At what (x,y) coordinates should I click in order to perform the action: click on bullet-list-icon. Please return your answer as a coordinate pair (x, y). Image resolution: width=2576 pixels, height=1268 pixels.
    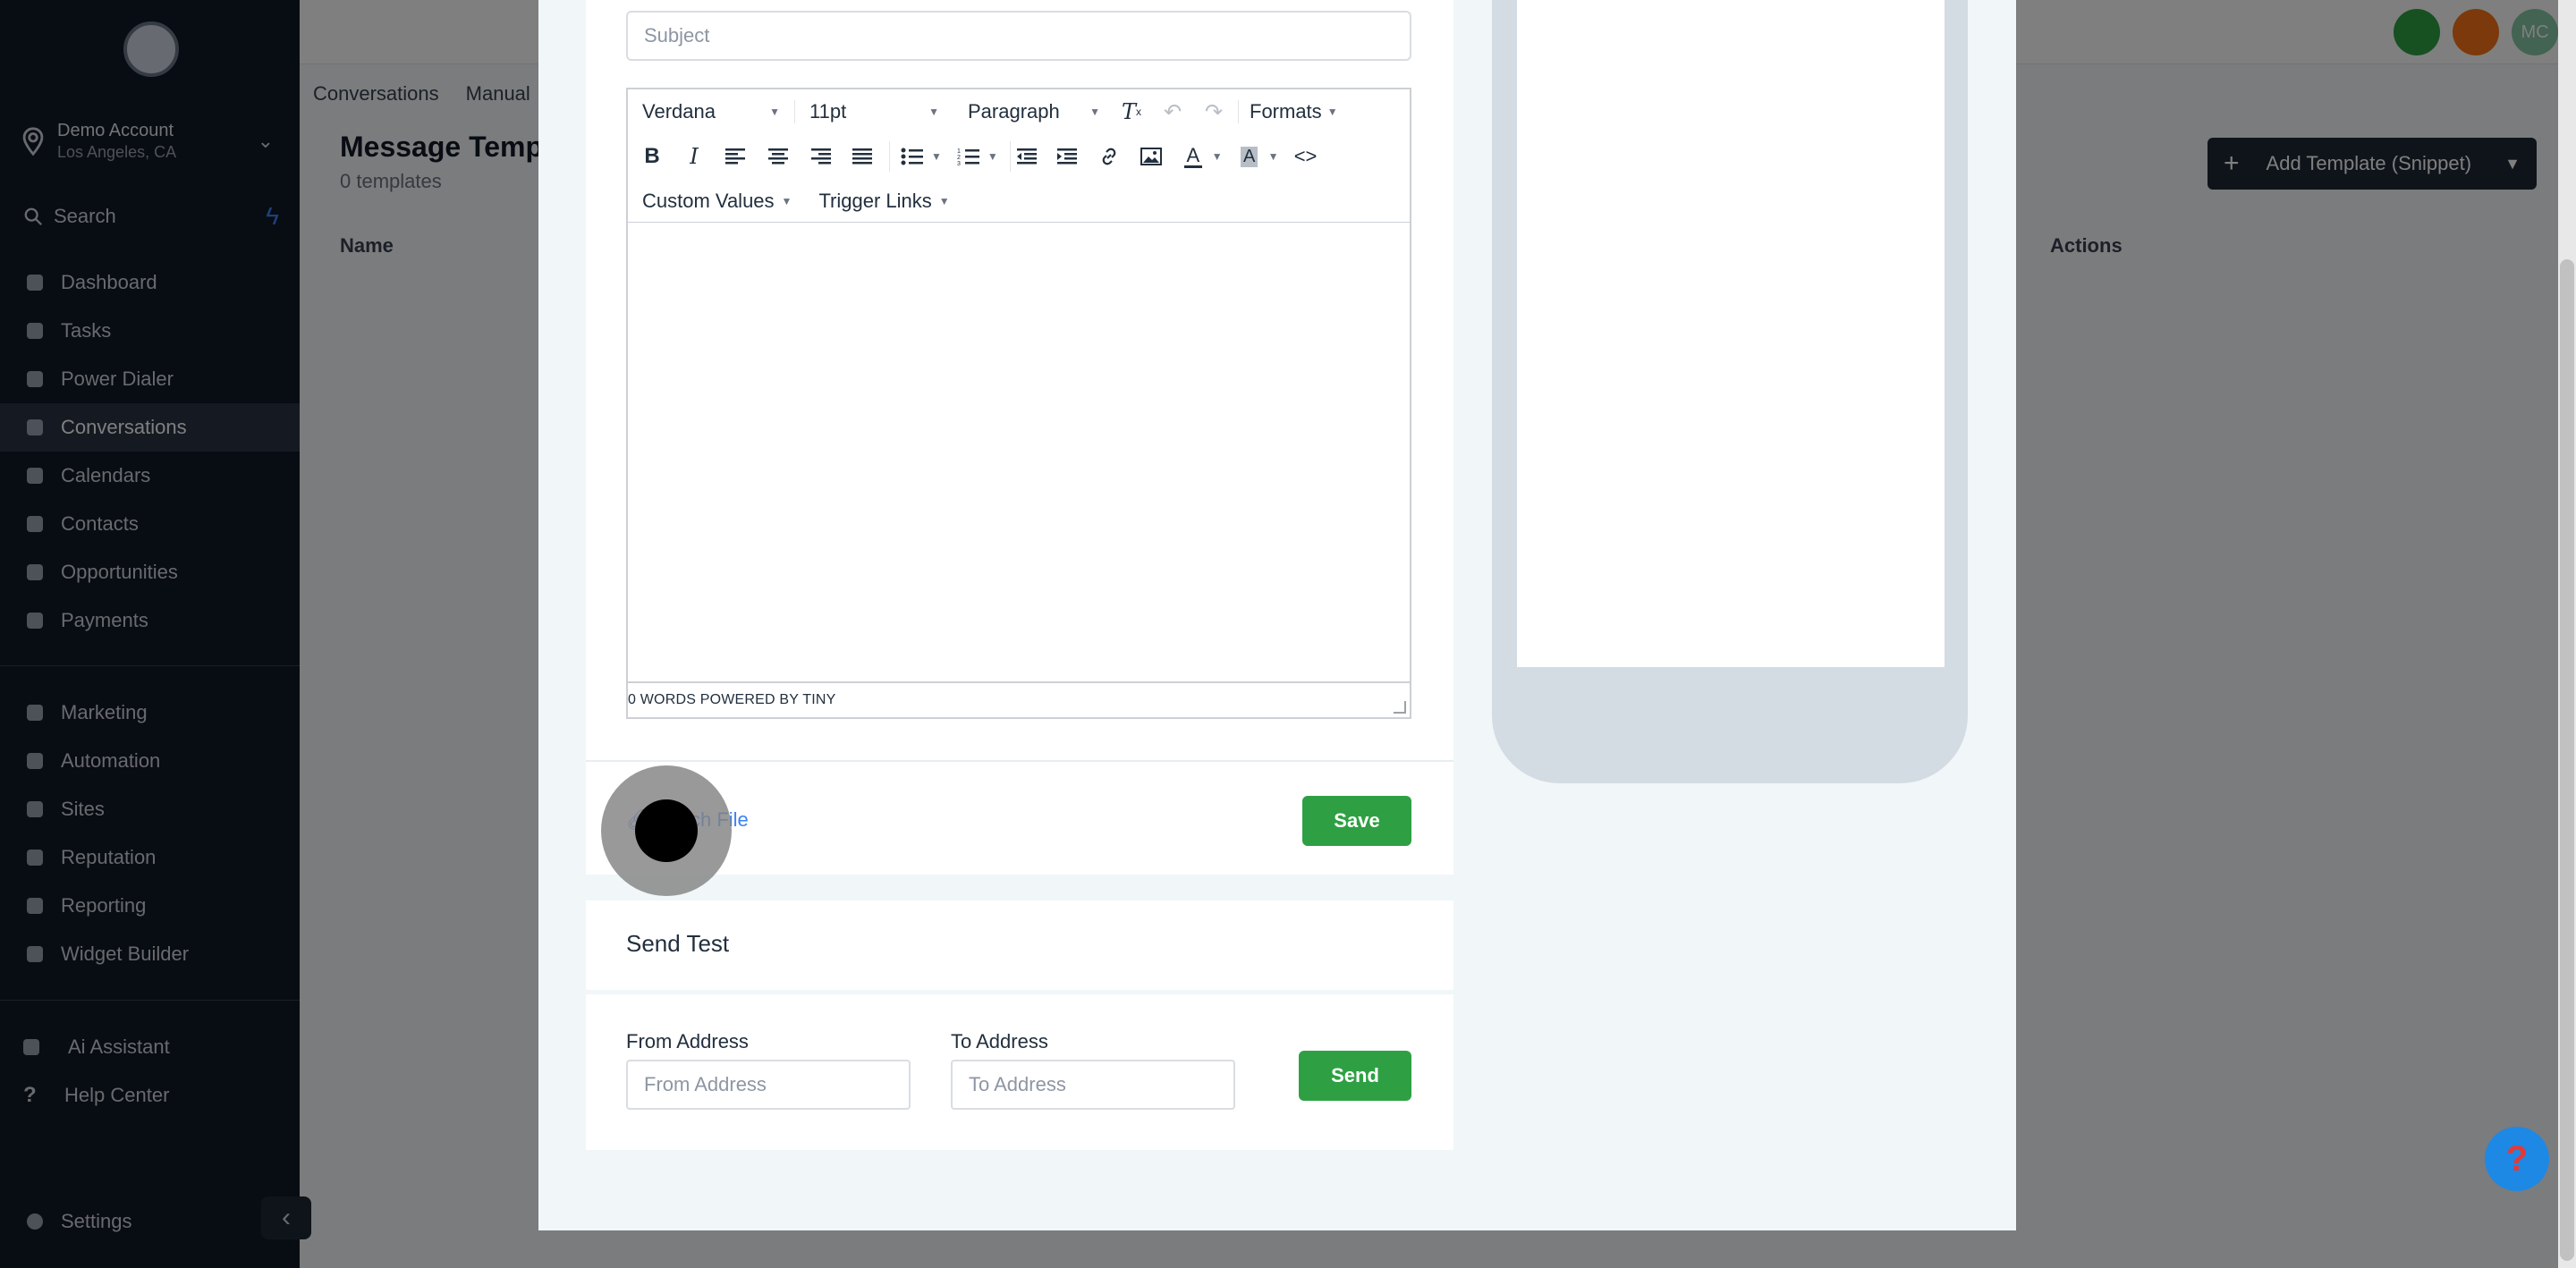
    Looking at the image, I should click on (912, 156).